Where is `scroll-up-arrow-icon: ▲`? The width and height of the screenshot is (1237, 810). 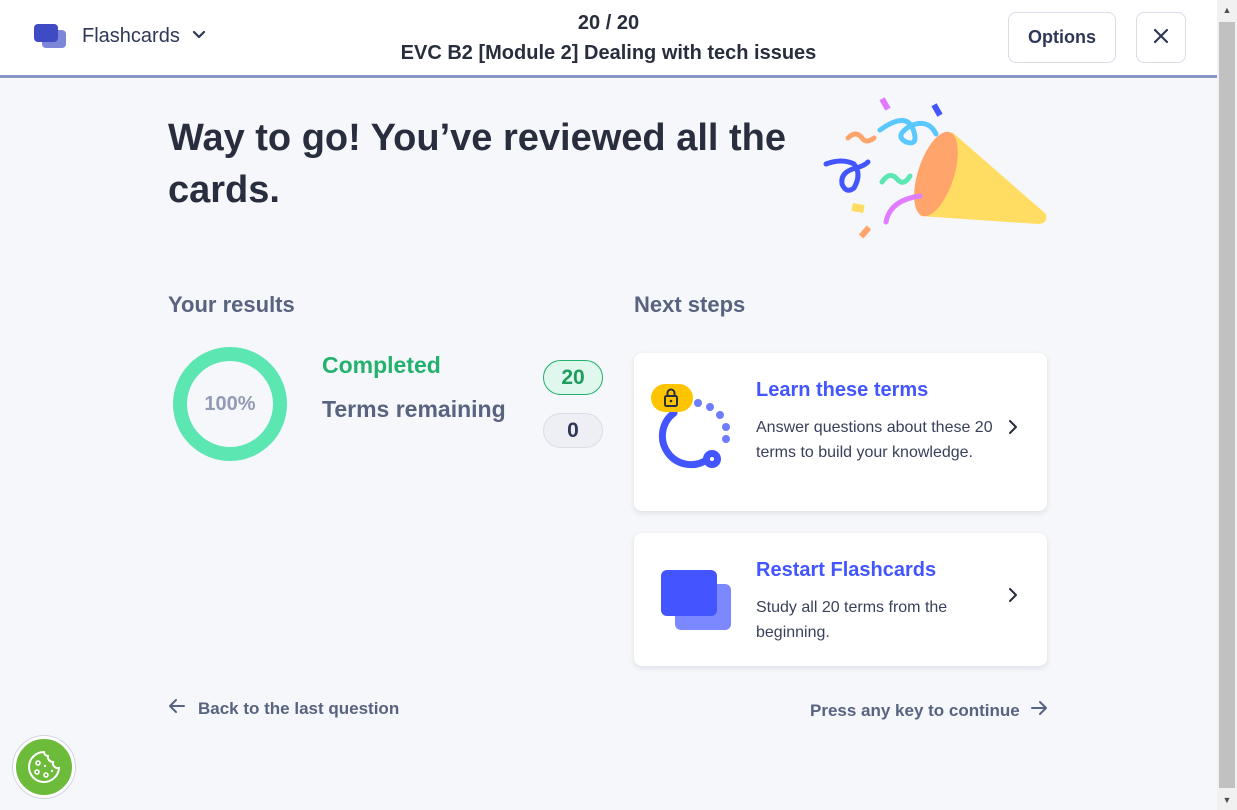
scroll-up-arrow-icon: ▲ is located at coordinates (1227, 10).